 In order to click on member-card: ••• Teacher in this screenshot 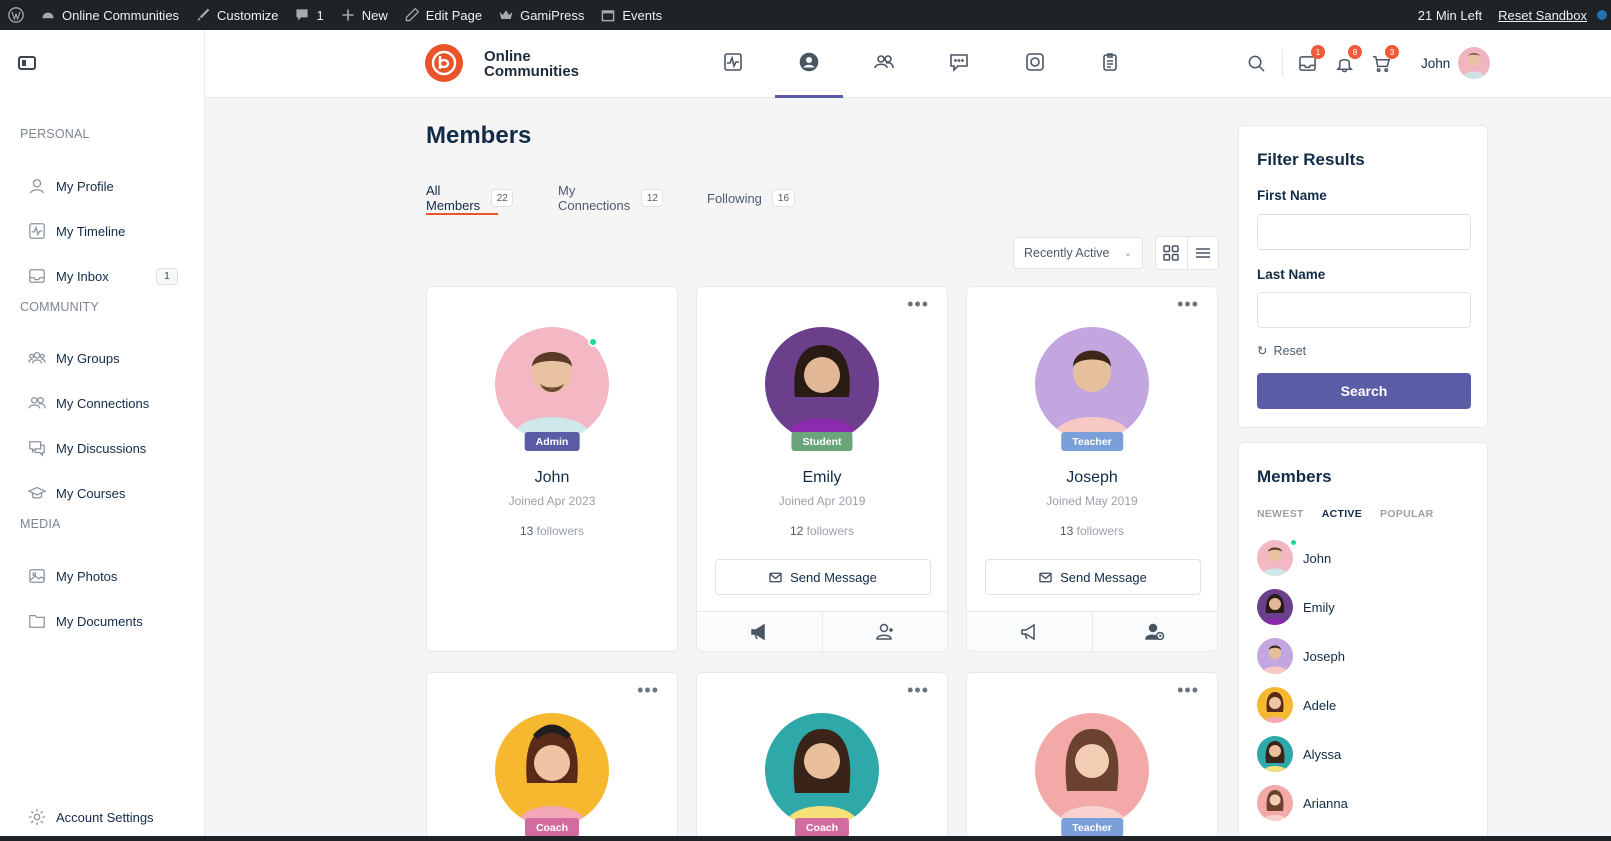, I will do `click(1092, 756)`.